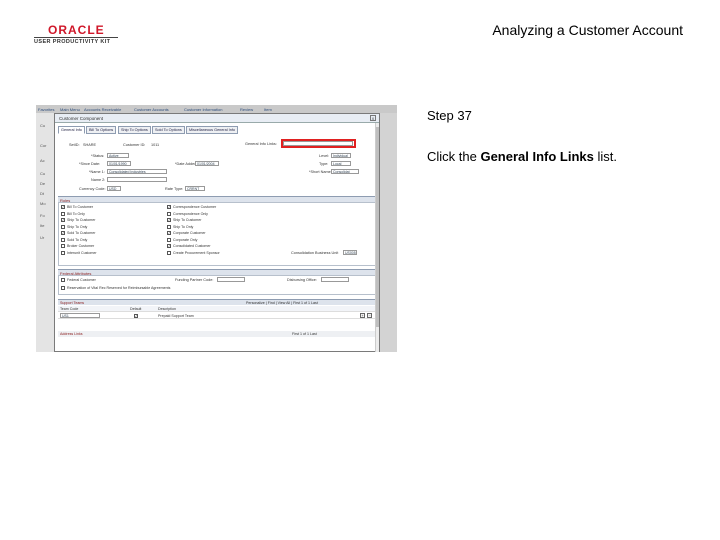  What do you see at coordinates (136, 316) in the screenshot?
I see `default-checkbox: ✓` at bounding box center [136, 316].